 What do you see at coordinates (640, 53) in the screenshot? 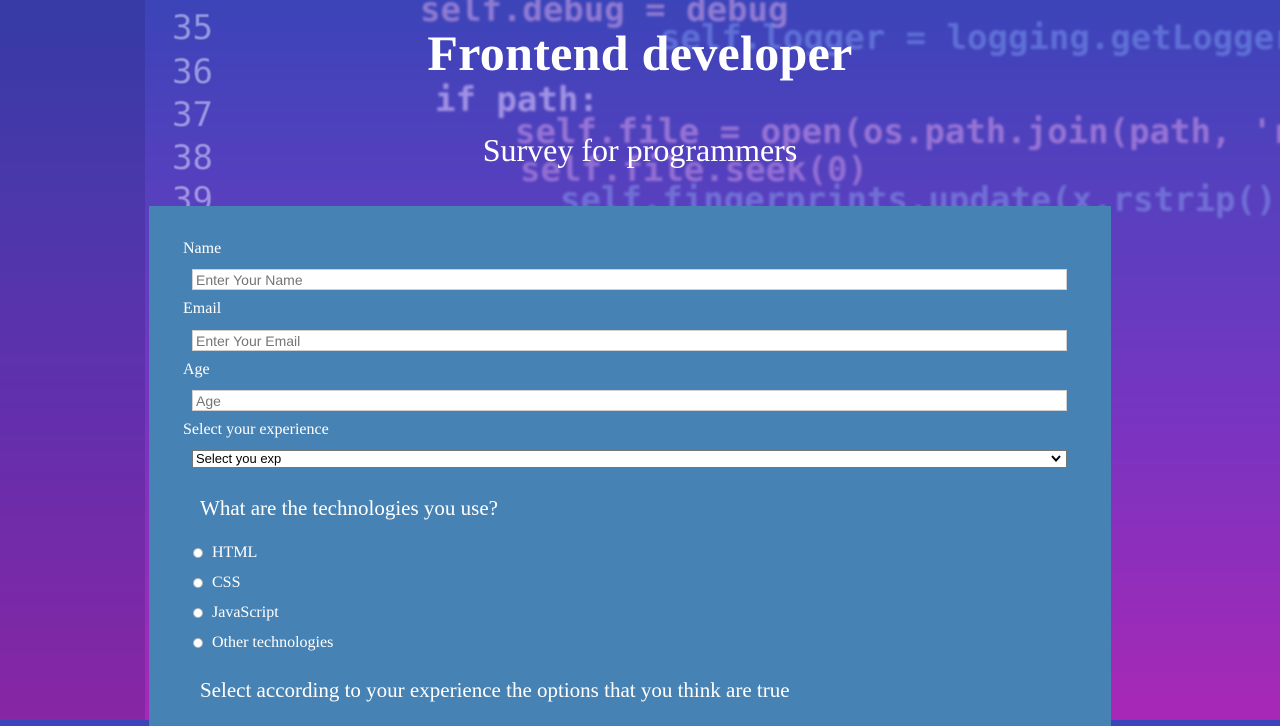
I see `page-title: Frontend developer` at bounding box center [640, 53].